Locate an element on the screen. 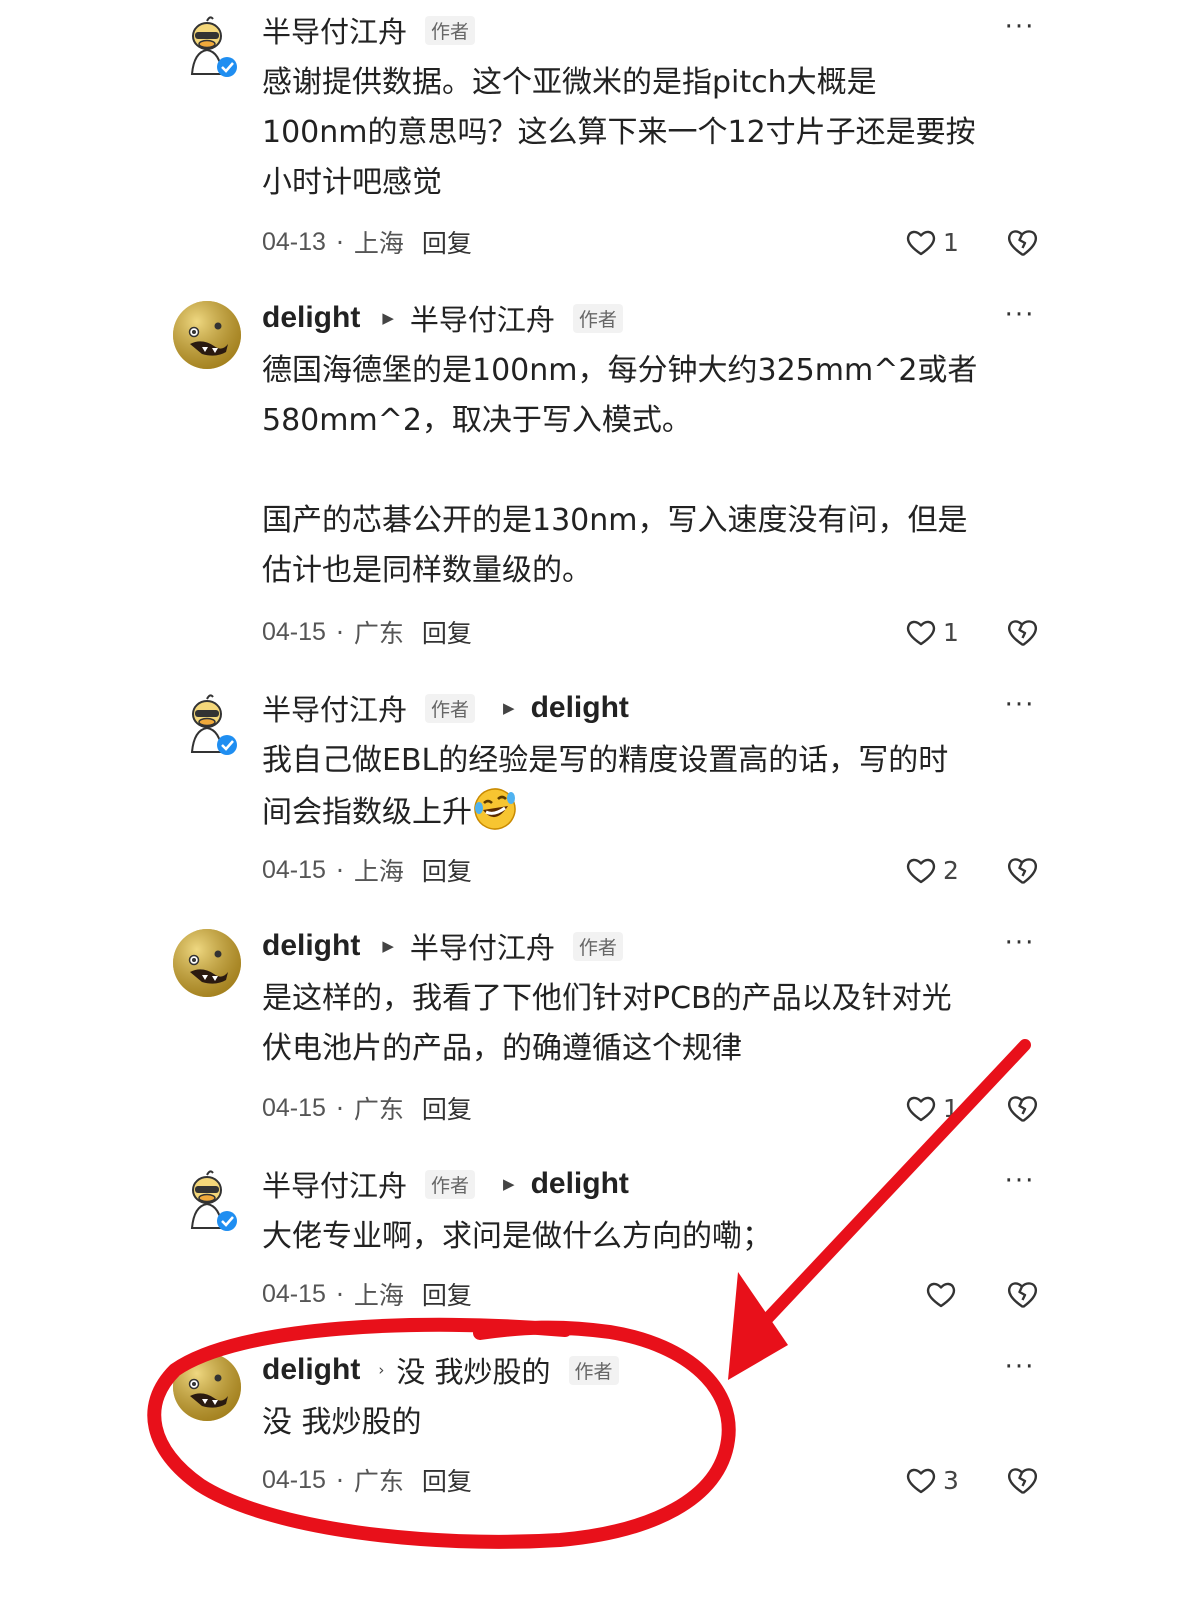 The height and width of the screenshot is (1600, 1200). reply-arrow-icon: › is located at coordinates (381, 1370).